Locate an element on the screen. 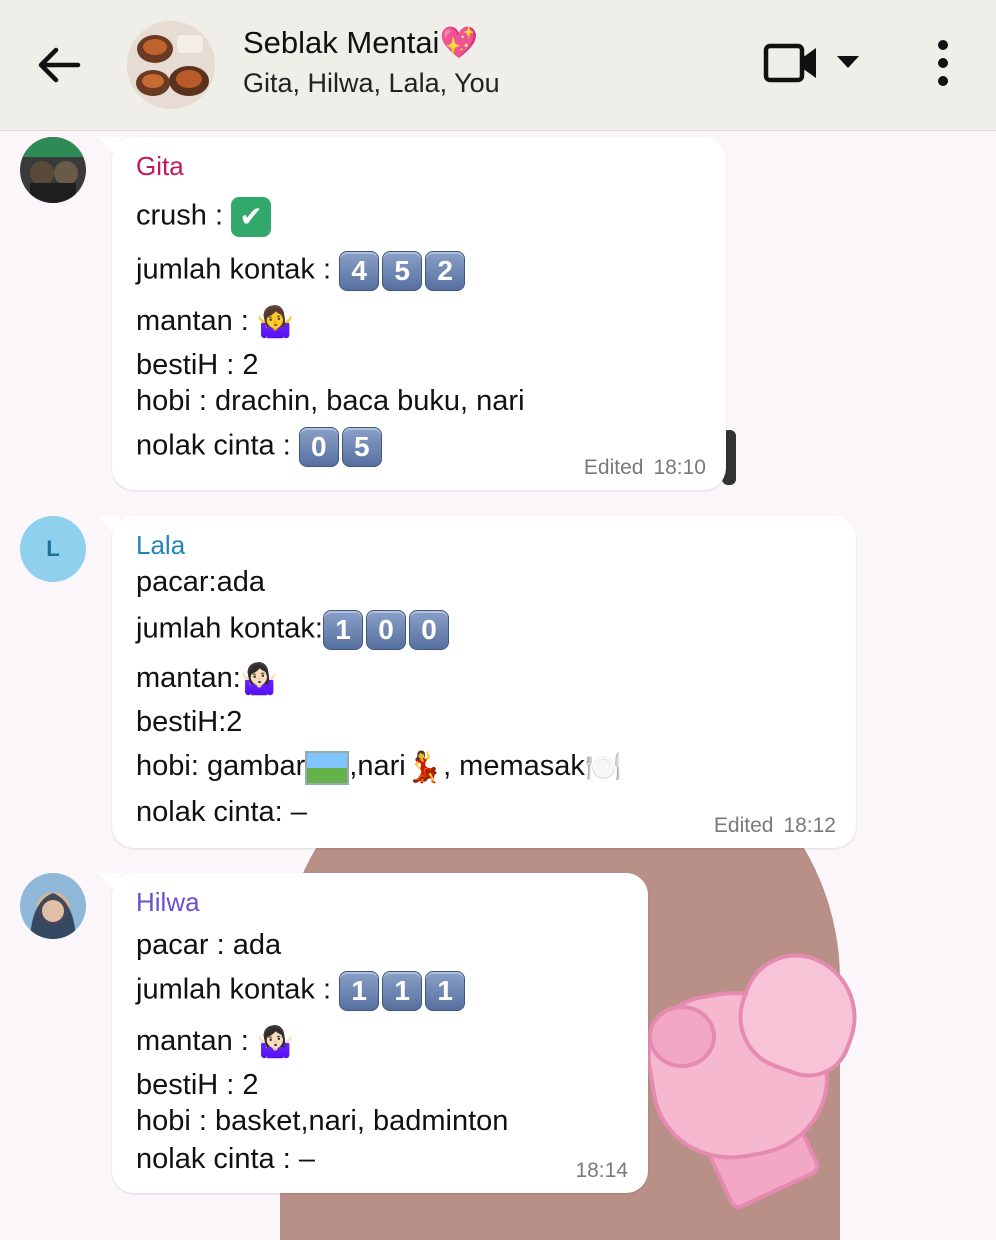 Image resolution: width=996 pixels, height=1240 pixels. line-text: crush : is located at coordinates (184, 215).